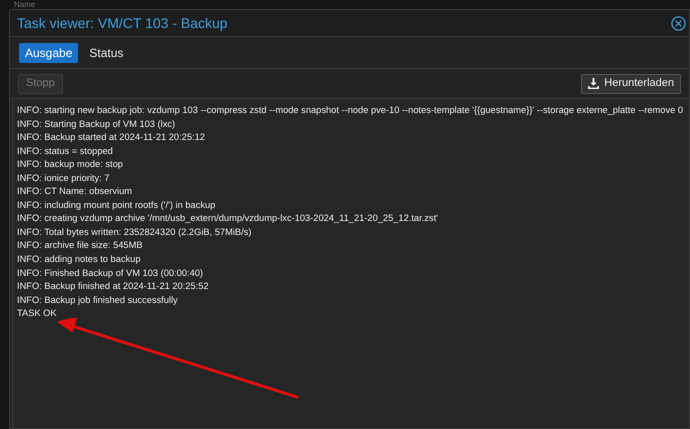 This screenshot has height=429, width=690. Describe the element at coordinates (80, 245) in the screenshot. I see `log-line: INFO: archive file size: 545MB` at that location.